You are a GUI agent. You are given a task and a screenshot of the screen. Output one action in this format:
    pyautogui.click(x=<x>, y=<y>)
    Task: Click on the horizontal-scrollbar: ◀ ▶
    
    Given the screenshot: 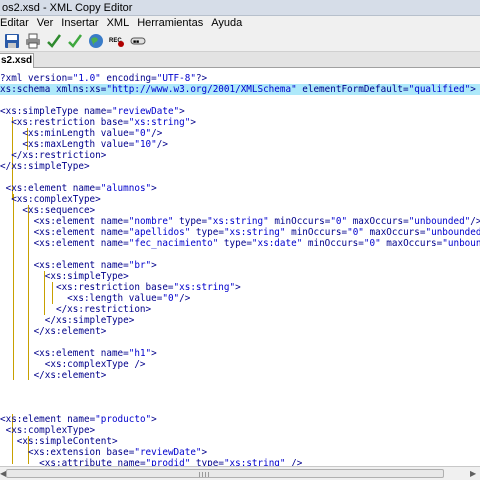 What is the action you would take?
    pyautogui.click(x=240, y=473)
    